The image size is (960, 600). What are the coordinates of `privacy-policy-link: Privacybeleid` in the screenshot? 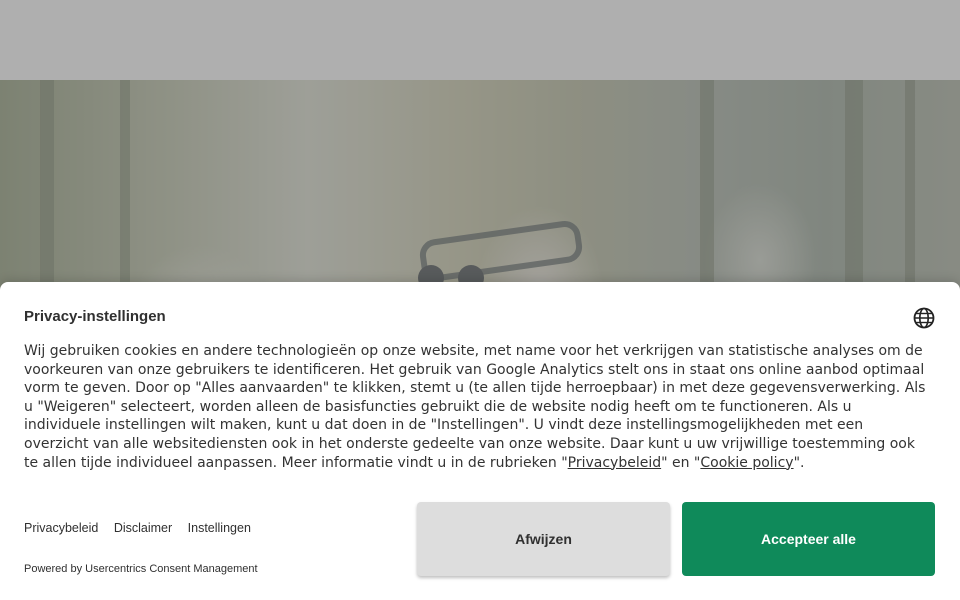 It's located at (614, 463).